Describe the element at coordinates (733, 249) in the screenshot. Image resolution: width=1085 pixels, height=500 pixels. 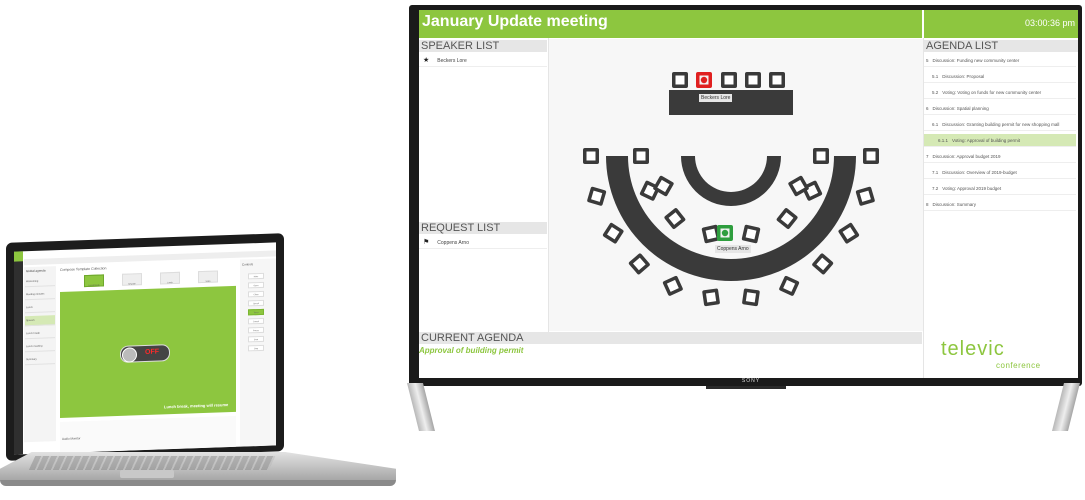
I see `requesting-delegate-label: Coppens Arno` at that location.